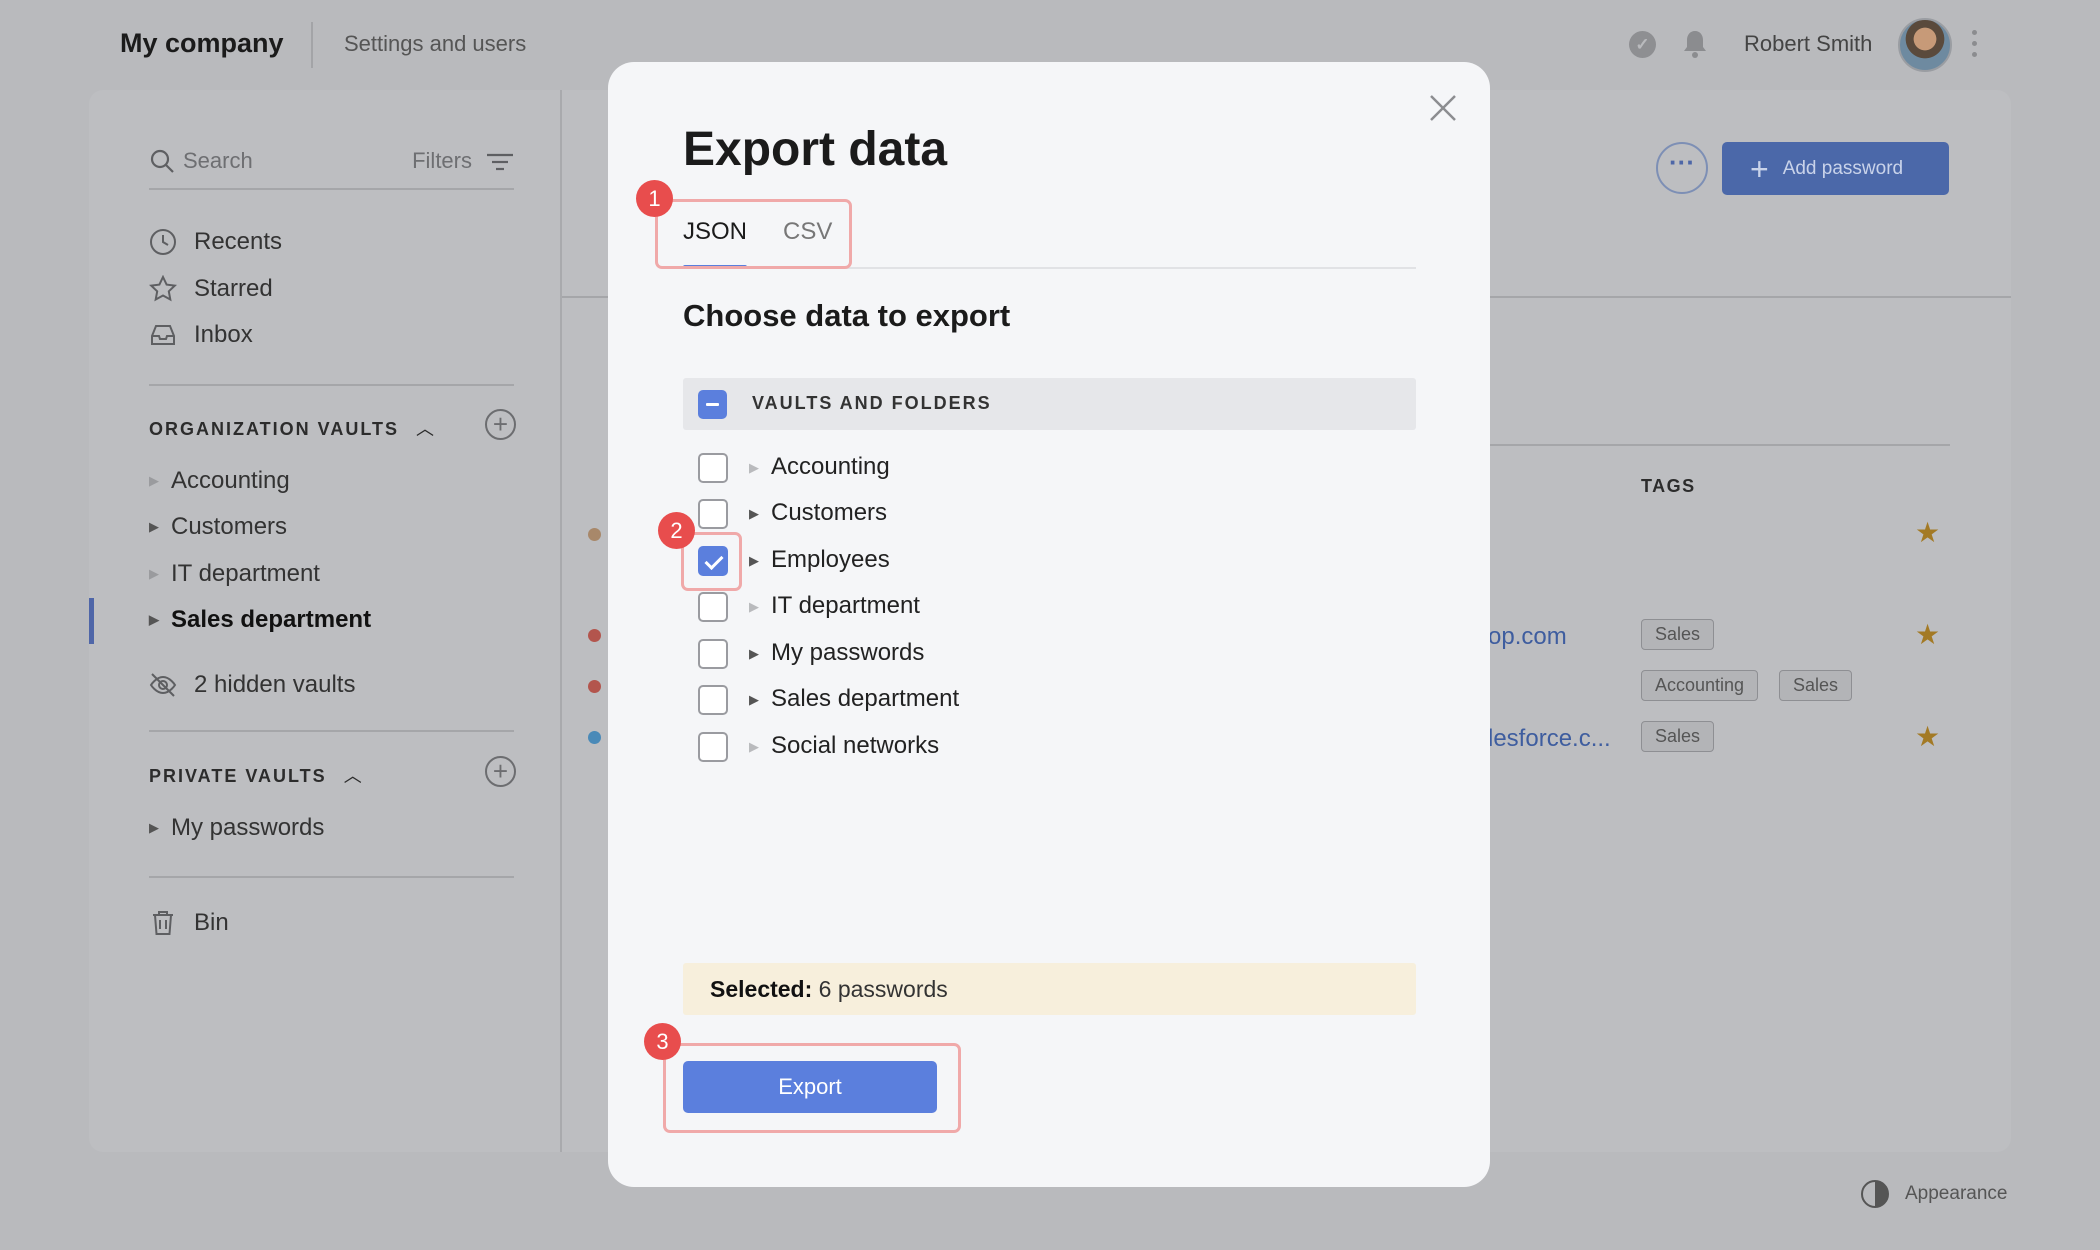  What do you see at coordinates (218, 527) in the screenshot?
I see `sidebar-vault-customers: ▶ Customers` at bounding box center [218, 527].